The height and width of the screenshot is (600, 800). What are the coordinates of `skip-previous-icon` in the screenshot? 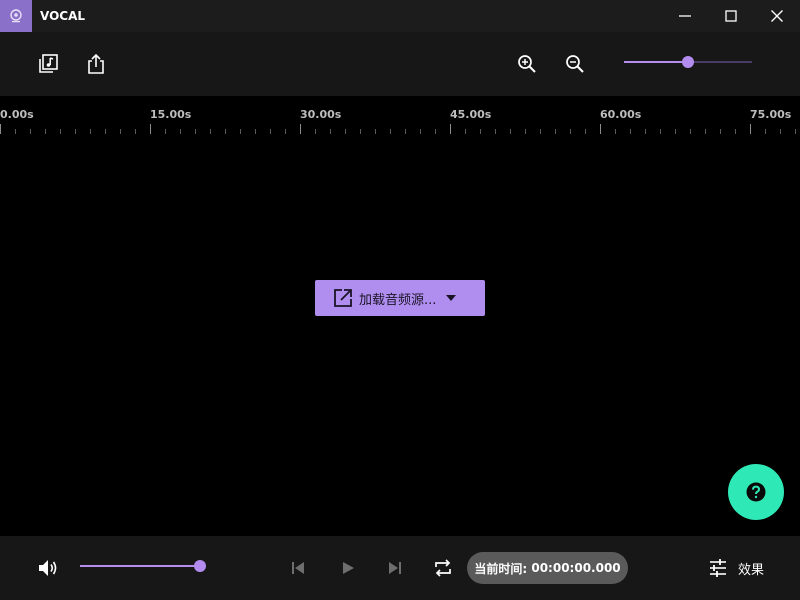 It's located at (298, 568).